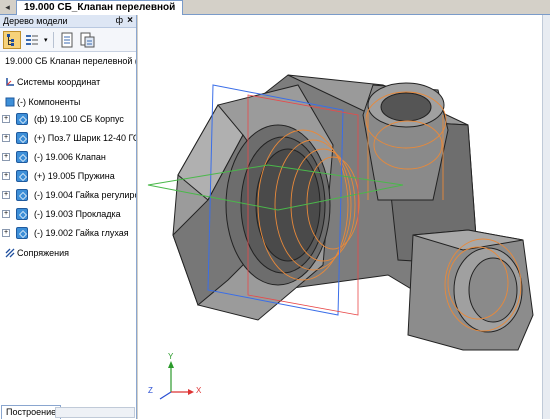 Image resolution: width=550 pixels, height=419 pixels. I want to click on document-props-icon, so click(87, 40).